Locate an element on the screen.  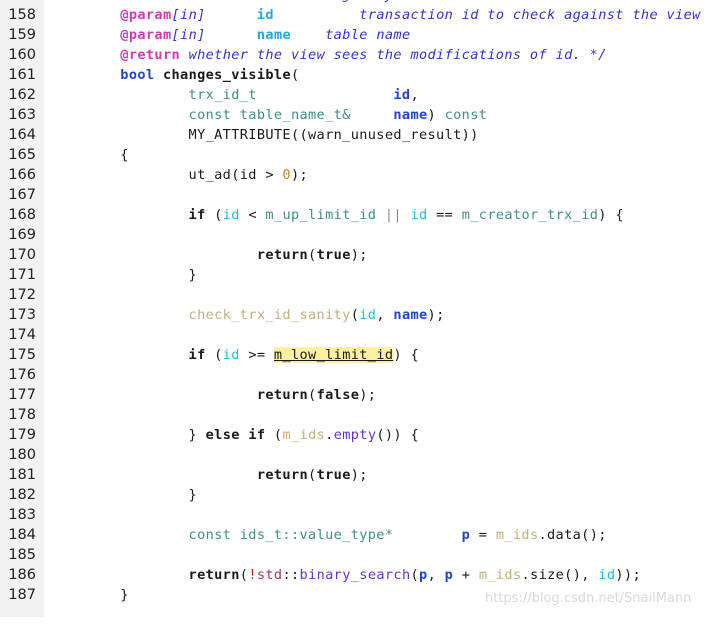
code-line: 181 return(true); is located at coordinates (360, 475).